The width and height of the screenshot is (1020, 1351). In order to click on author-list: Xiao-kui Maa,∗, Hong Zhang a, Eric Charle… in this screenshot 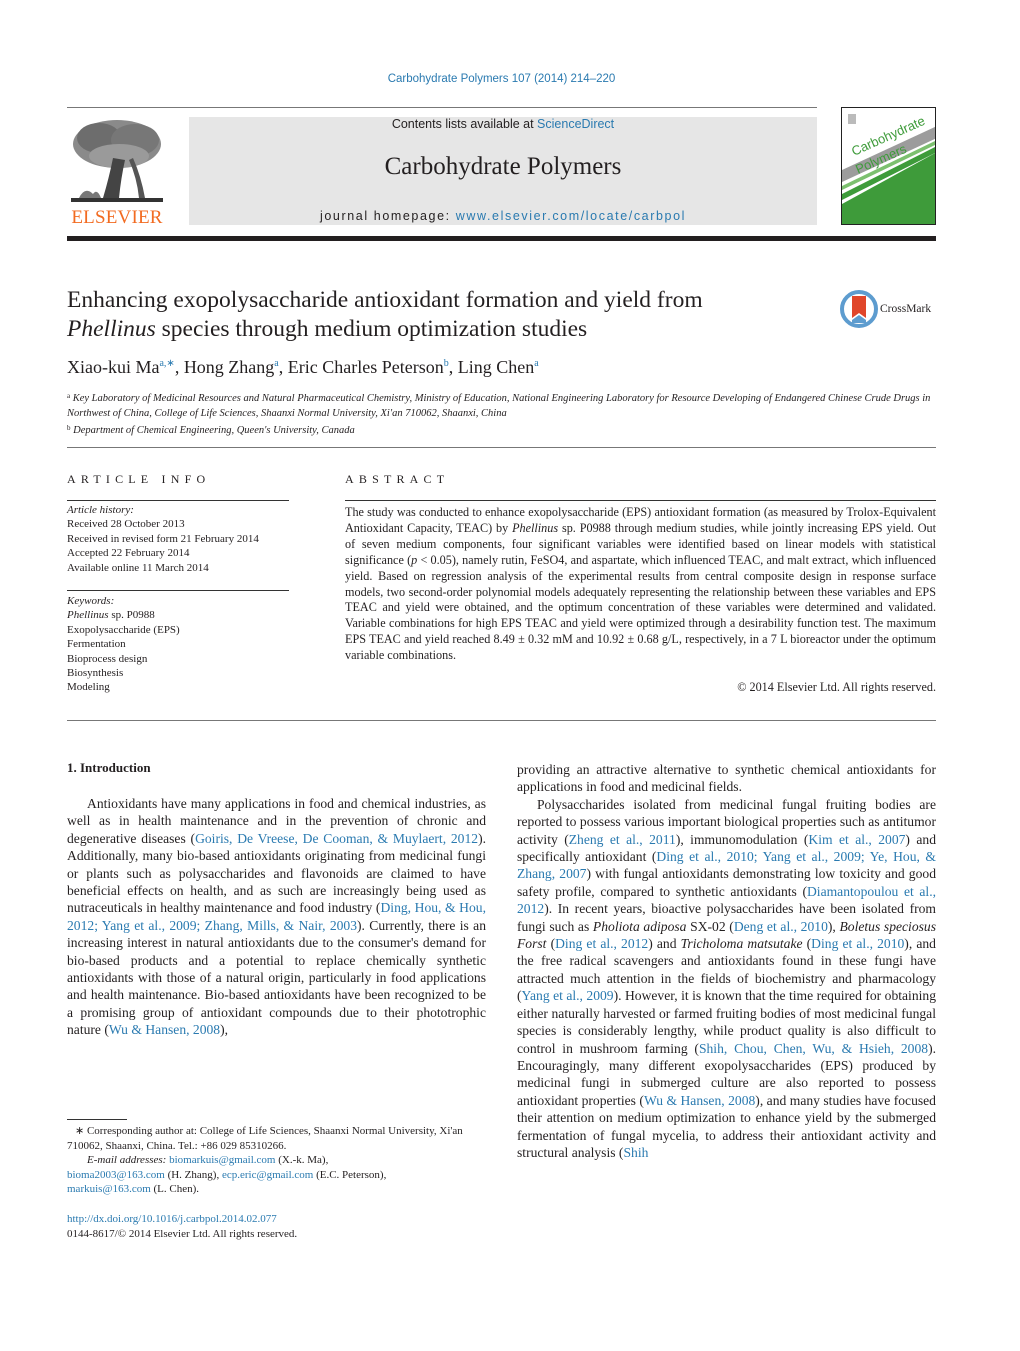, I will do `click(303, 367)`.